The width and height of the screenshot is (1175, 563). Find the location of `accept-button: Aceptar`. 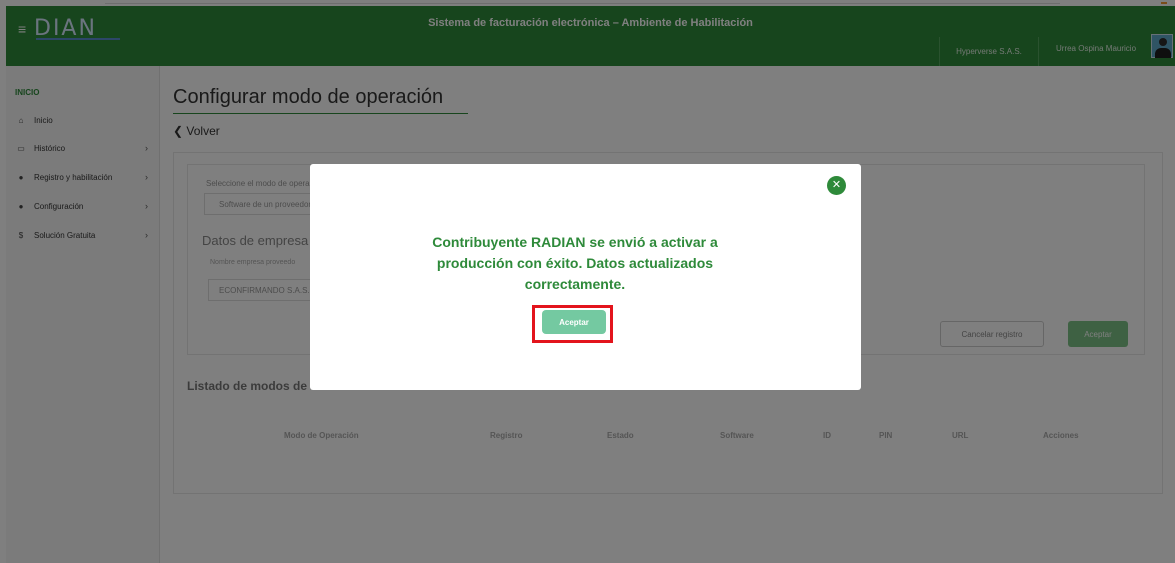

accept-button: Aceptar is located at coordinates (574, 322).